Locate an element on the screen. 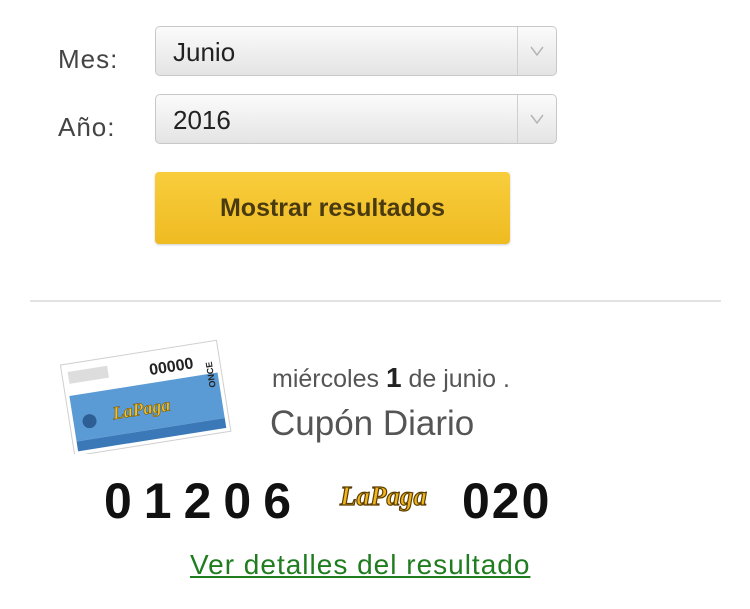 The image size is (750, 609). day-number: 1 is located at coordinates (393, 377).